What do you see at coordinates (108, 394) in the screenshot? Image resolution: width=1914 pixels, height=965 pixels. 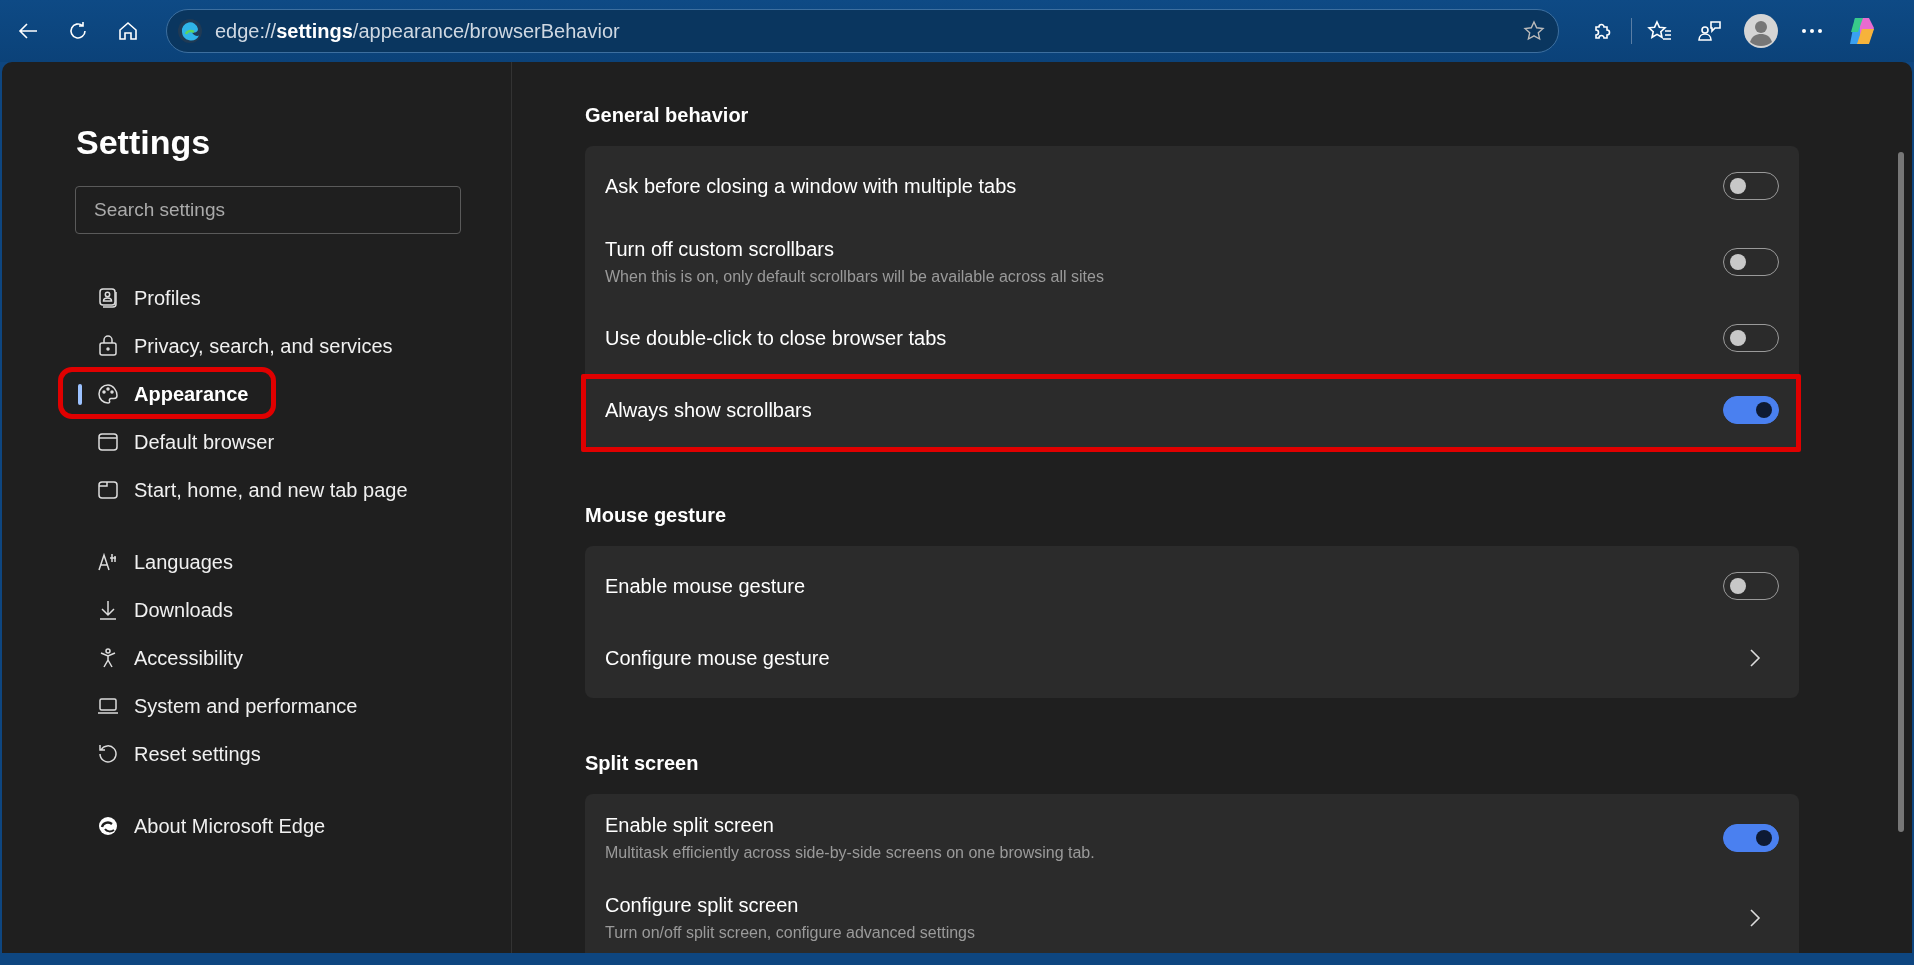 I see `palette-icon` at bounding box center [108, 394].